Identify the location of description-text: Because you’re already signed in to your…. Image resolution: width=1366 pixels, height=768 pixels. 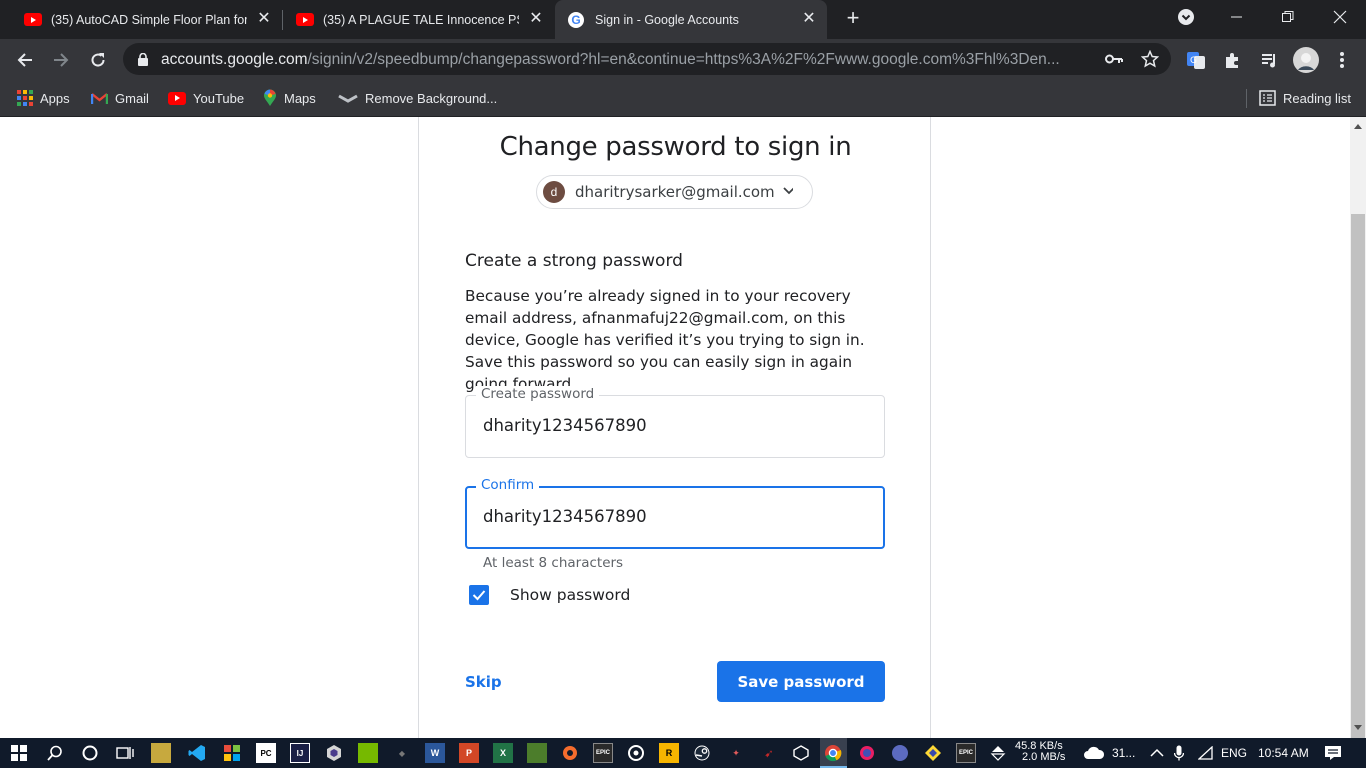
(665, 340).